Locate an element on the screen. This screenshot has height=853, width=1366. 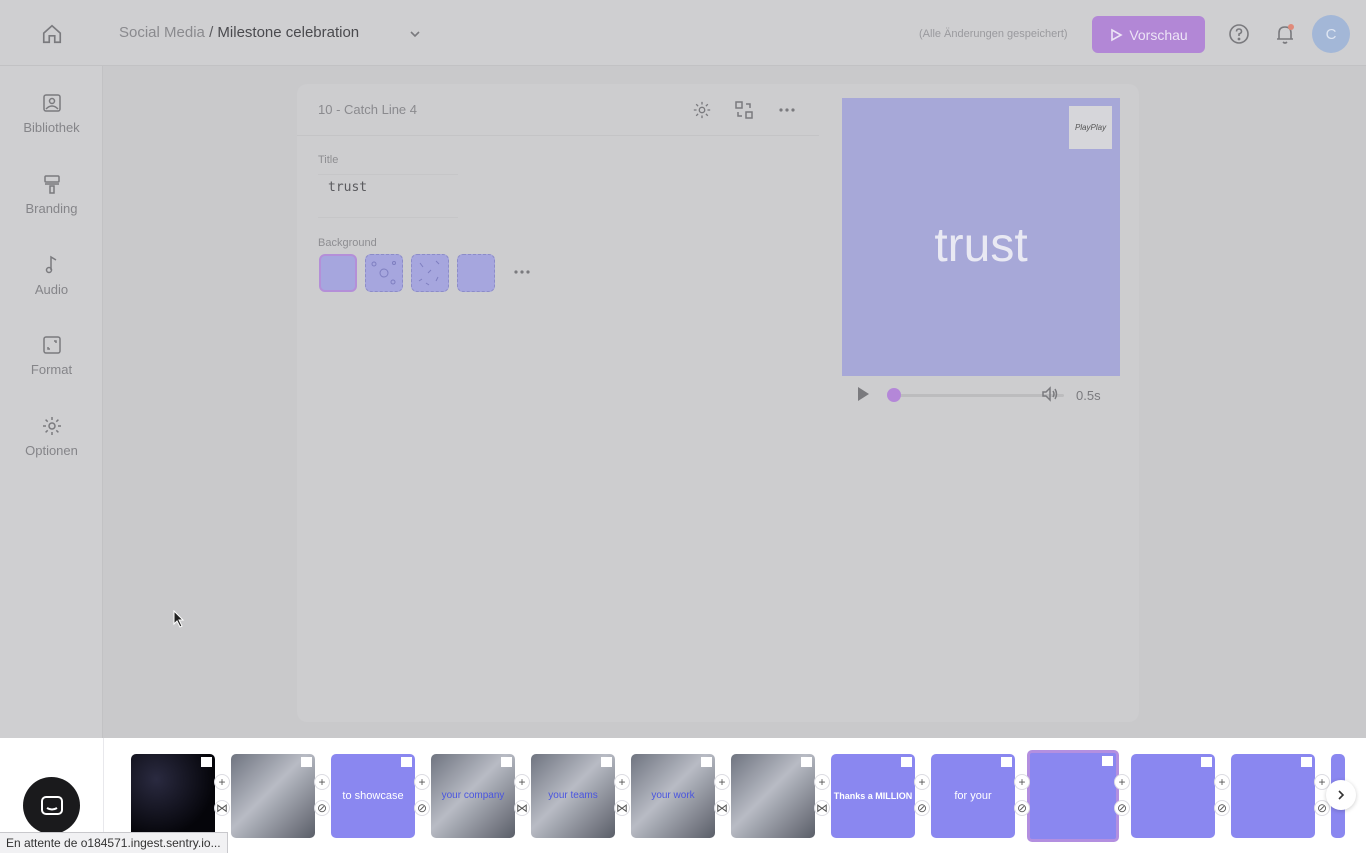
timeline-clip: to showcase is located at coordinates (373, 796).